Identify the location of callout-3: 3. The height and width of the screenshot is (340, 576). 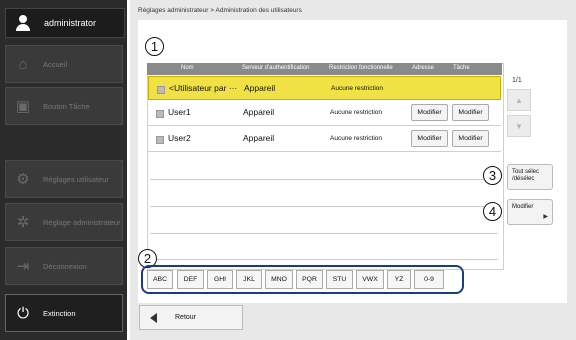
(492, 175).